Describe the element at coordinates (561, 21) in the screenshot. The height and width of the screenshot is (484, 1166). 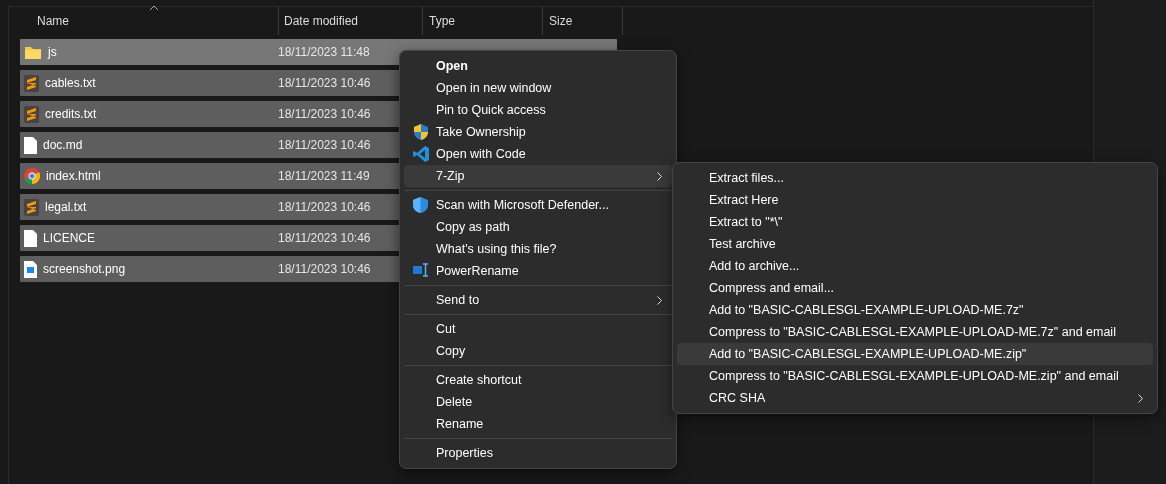
I see `column-header: Size` at that location.